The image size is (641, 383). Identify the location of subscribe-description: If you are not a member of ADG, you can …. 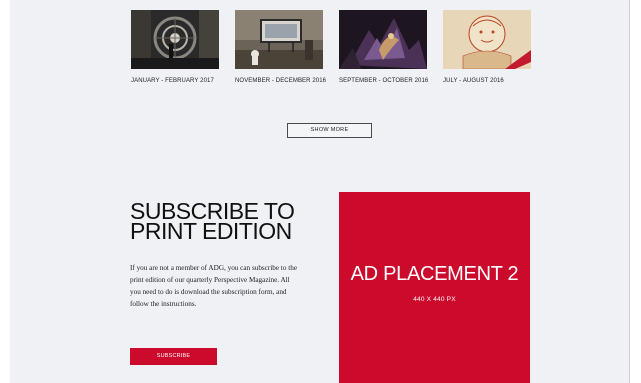
(214, 286).